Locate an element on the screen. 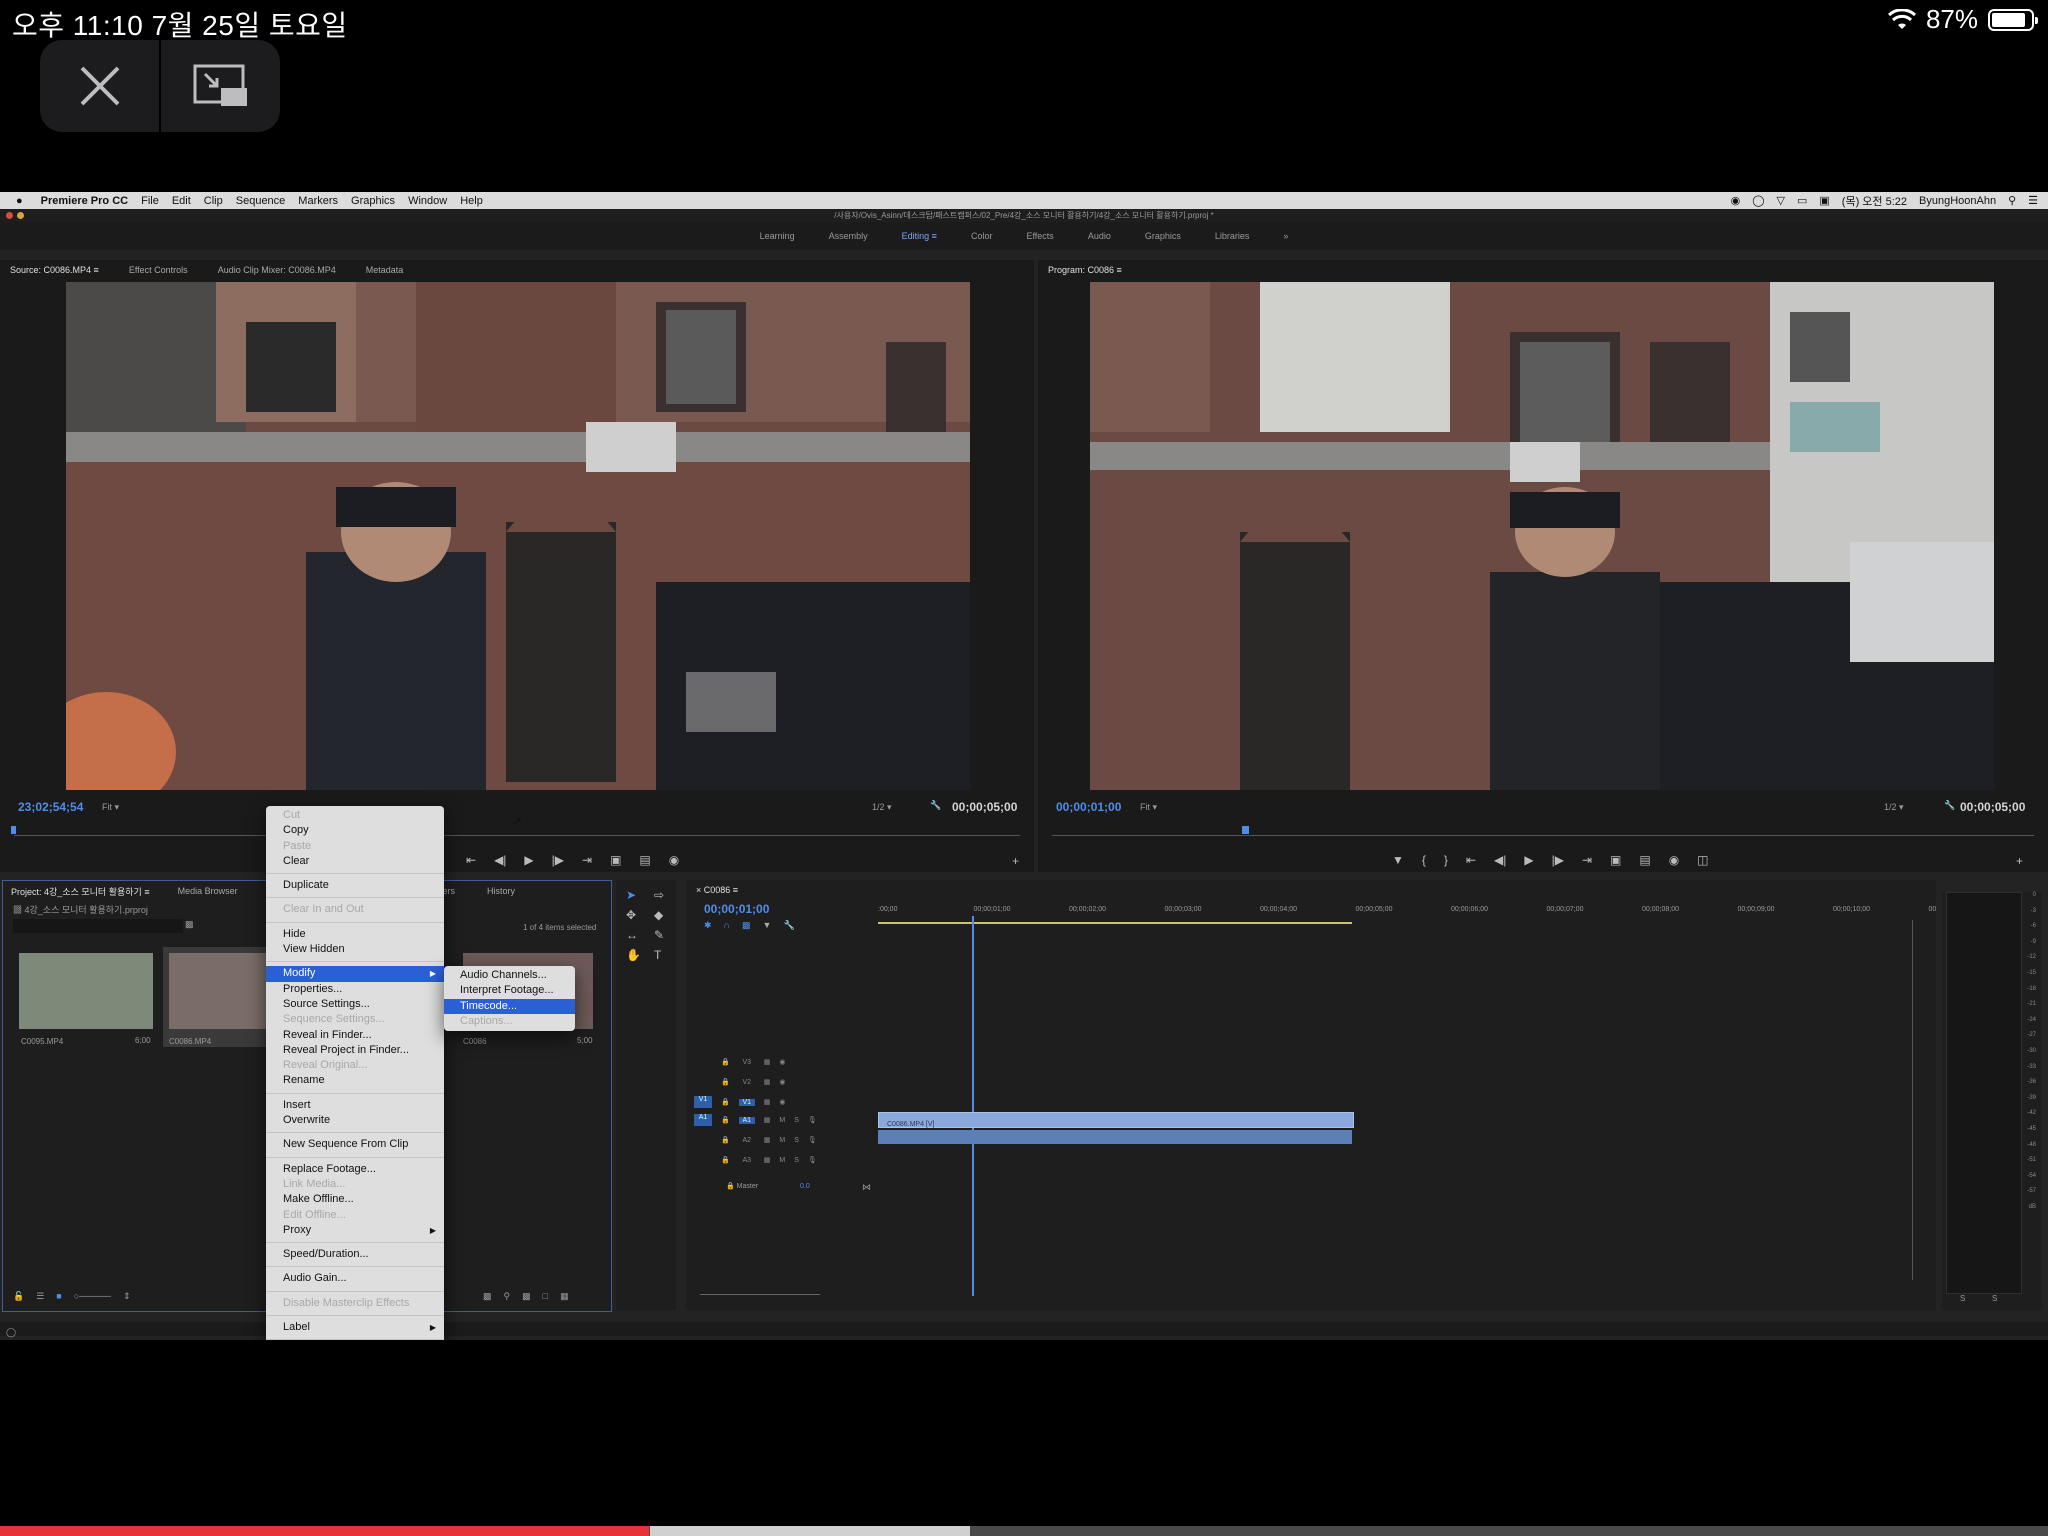 The image size is (2048, 1536). menu-item-label: Label ▶ is located at coordinates (355, 1327).